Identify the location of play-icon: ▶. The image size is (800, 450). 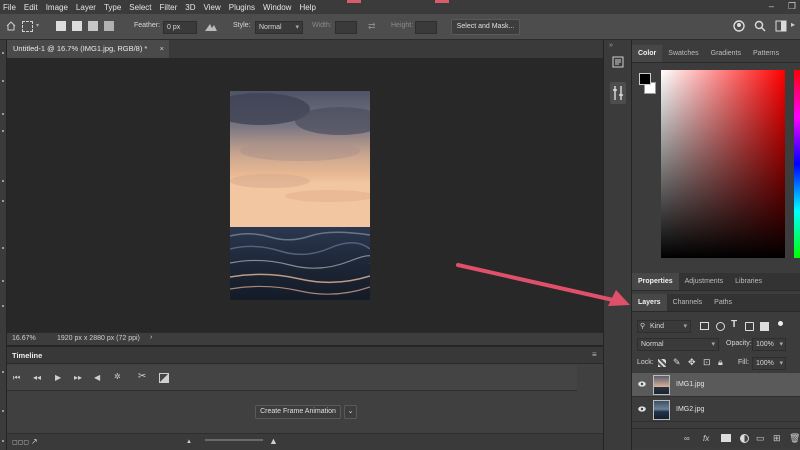
(58, 378).